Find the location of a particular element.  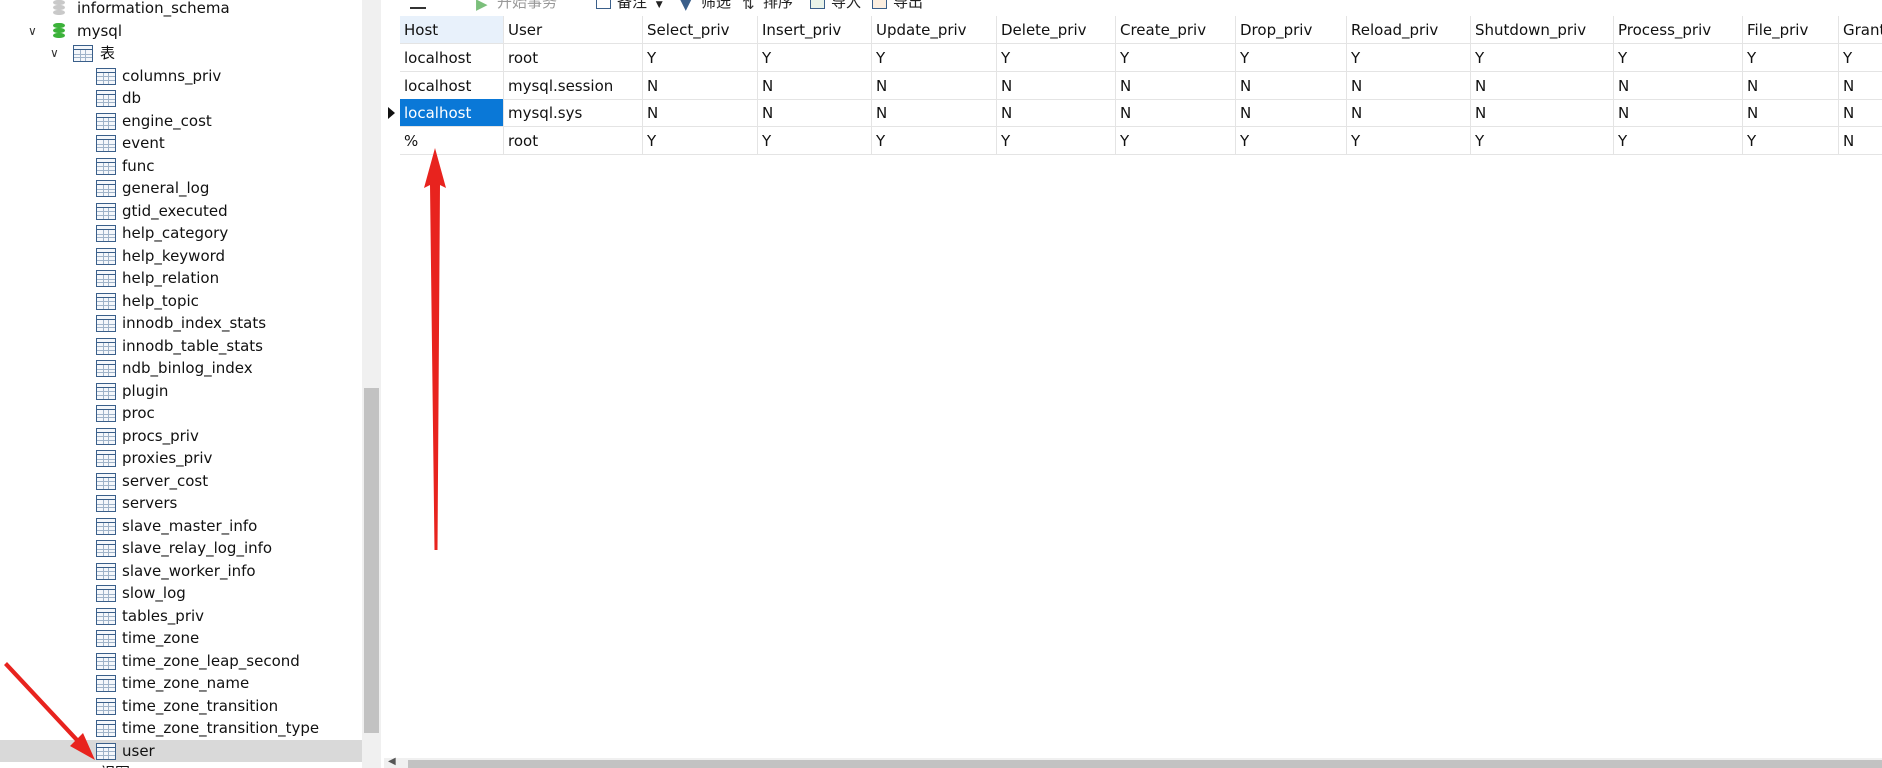

tree-item-table: slave_master_info is located at coordinates (181, 526).